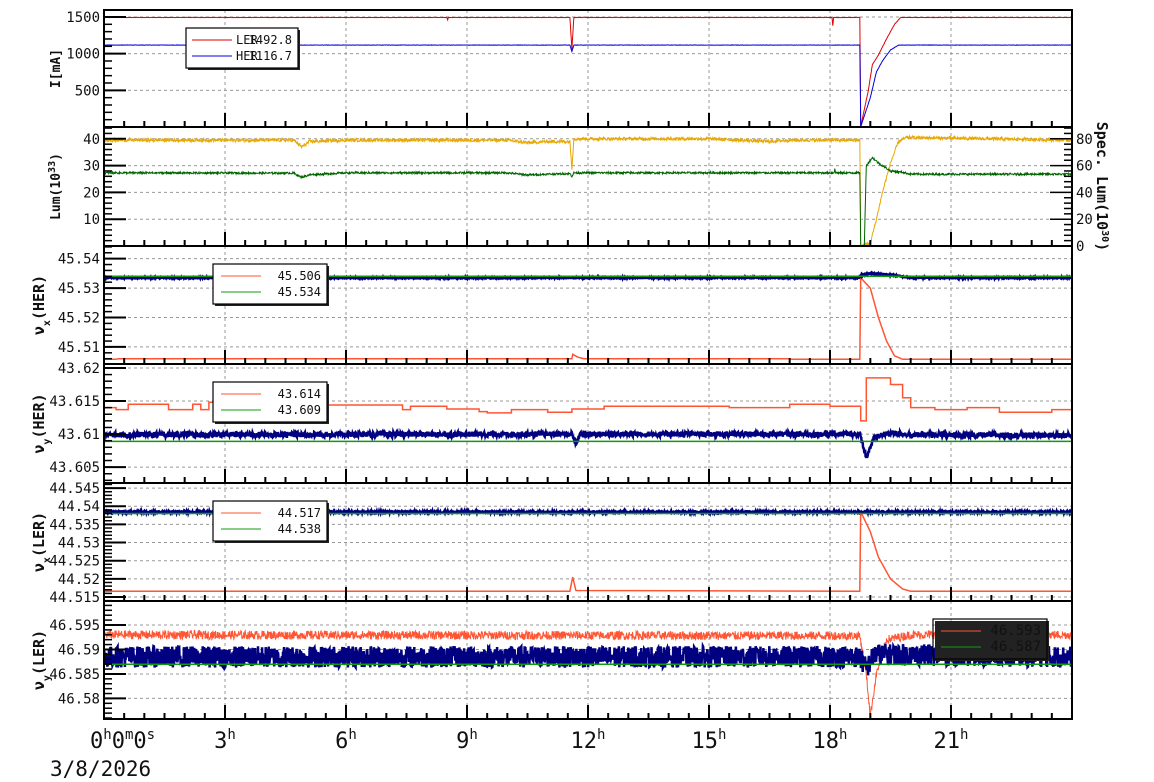  What do you see at coordinates (79, 650) in the screenshot?
I see `y-tick-label: 46.59` at bounding box center [79, 650].